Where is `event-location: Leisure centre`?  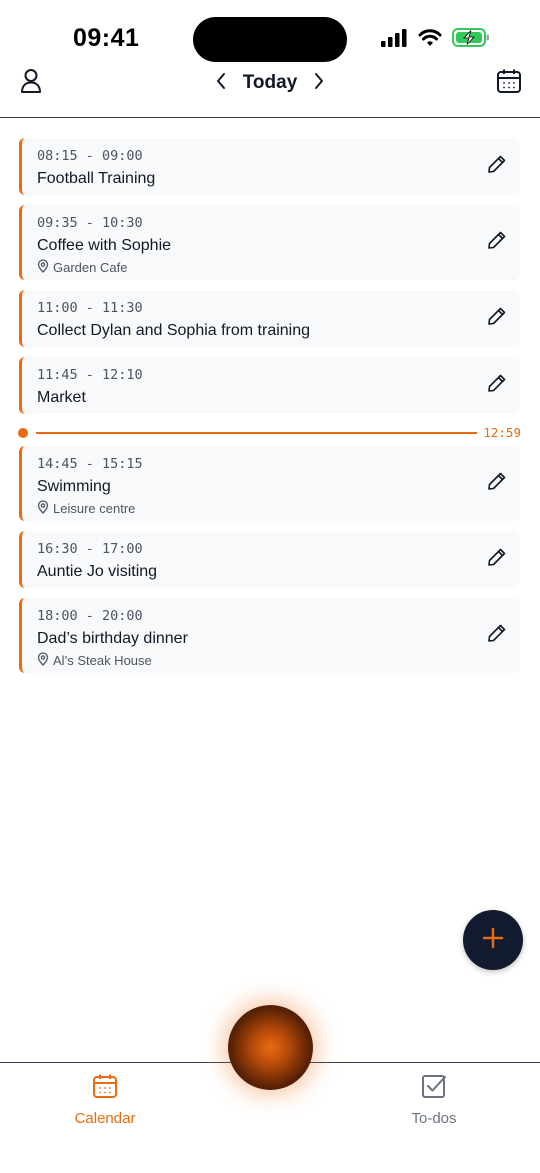
event-location: Leisure centre is located at coordinates (253, 509).